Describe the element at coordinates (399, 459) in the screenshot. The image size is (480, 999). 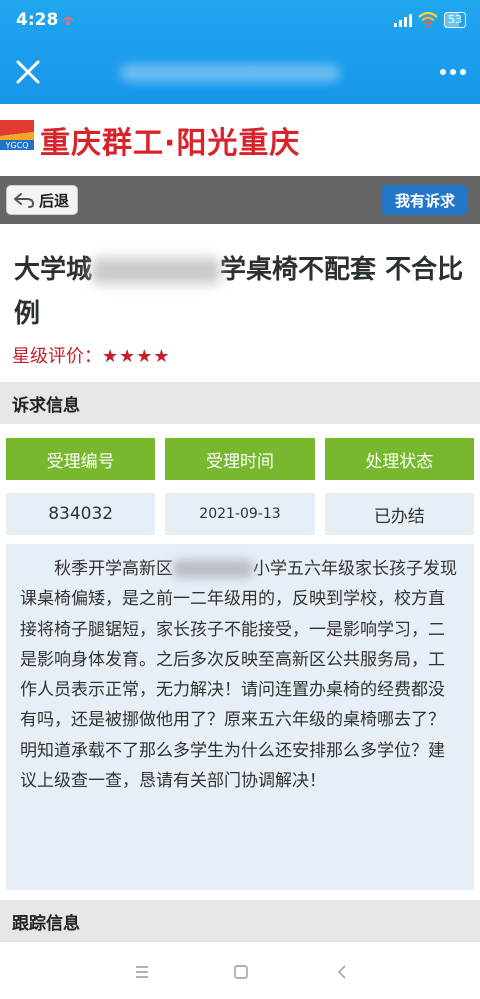
I see `header-status: 处理状态` at that location.